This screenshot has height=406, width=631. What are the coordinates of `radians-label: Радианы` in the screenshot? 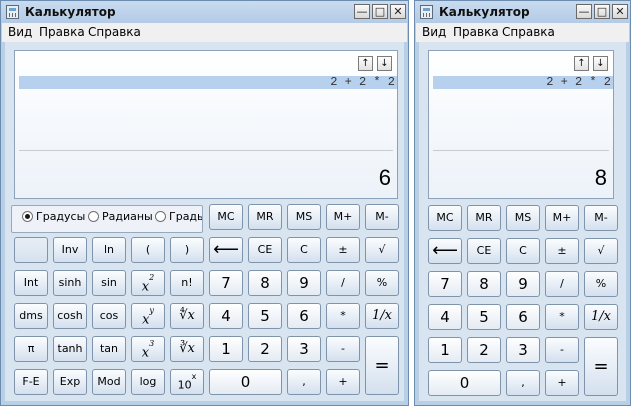 It's located at (127, 216).